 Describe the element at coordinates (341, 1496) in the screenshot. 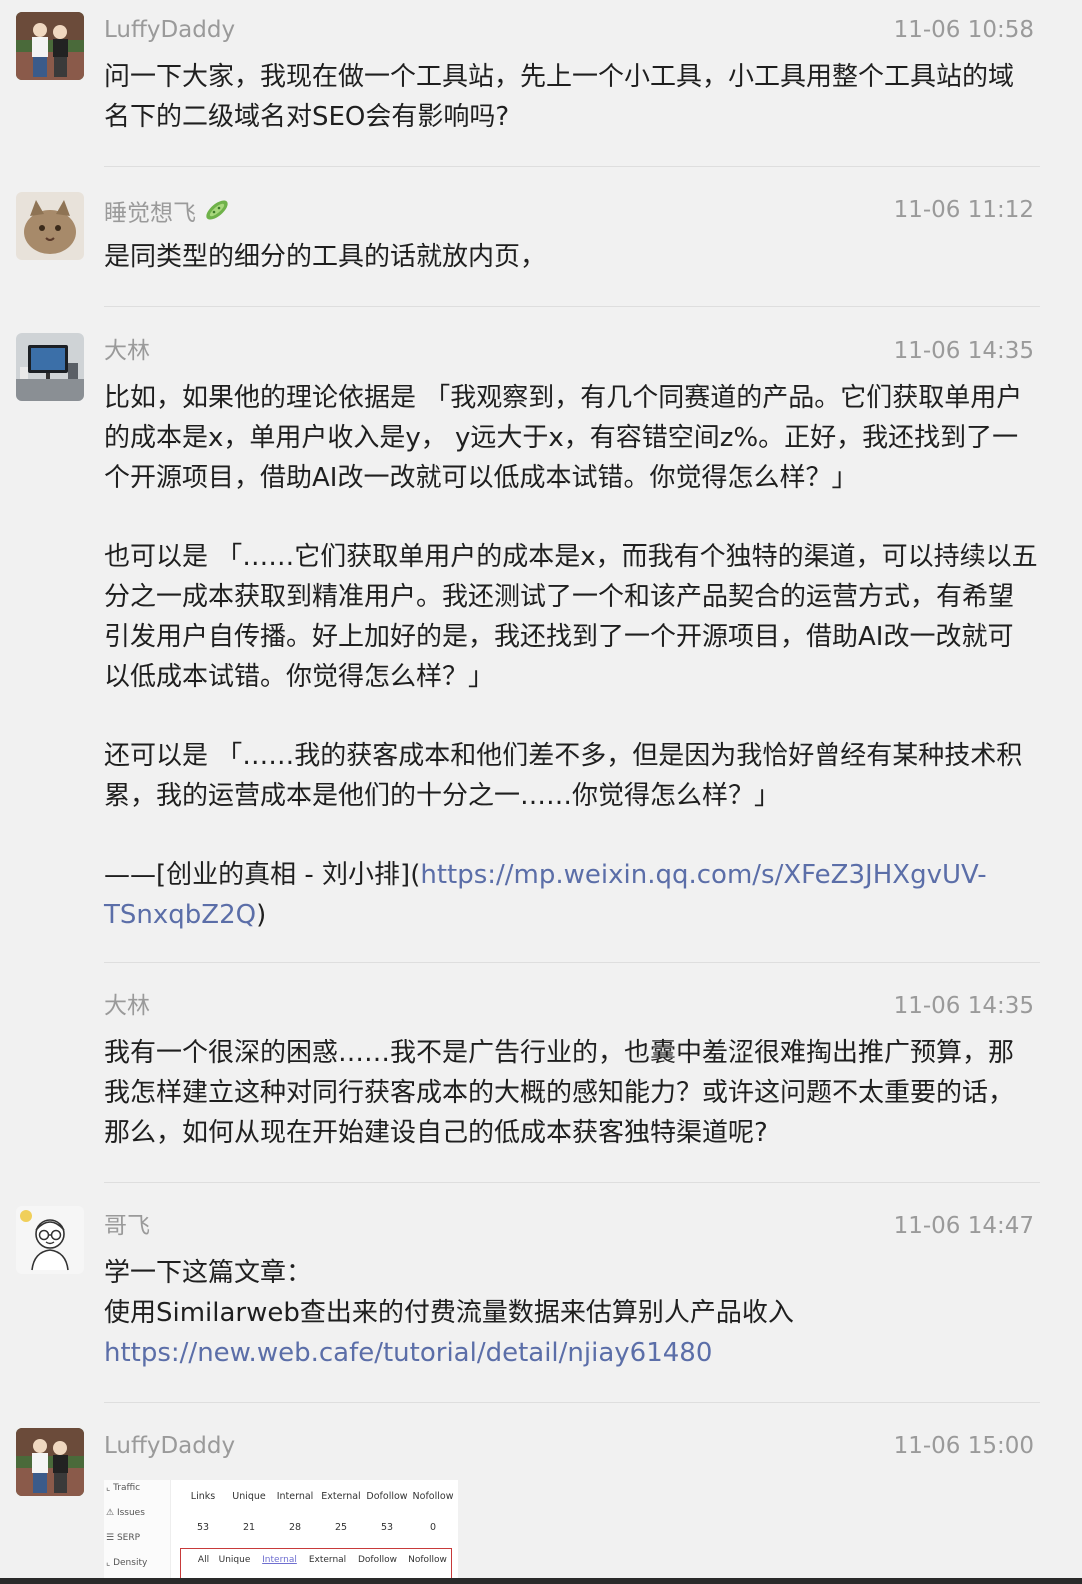

I see `table-header: External` at that location.